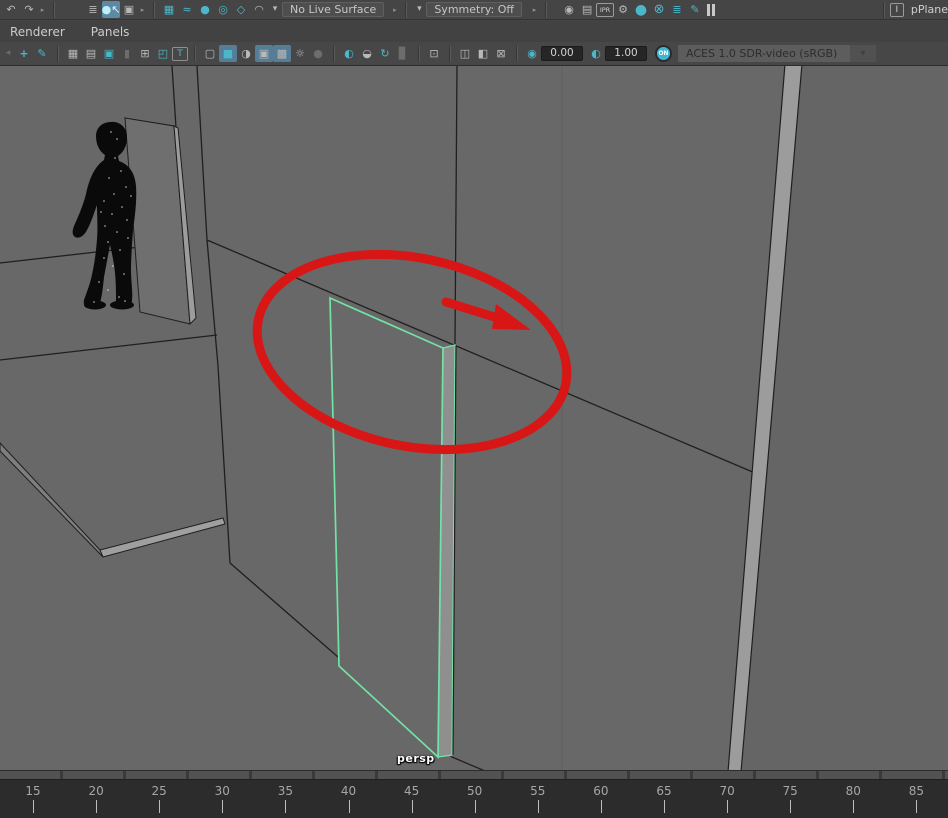 The width and height of the screenshot is (948, 818). I want to click on timeline: 15 20 25 30 35 40 45 50 55 60 65 70 75 80 85, so click(474, 794).